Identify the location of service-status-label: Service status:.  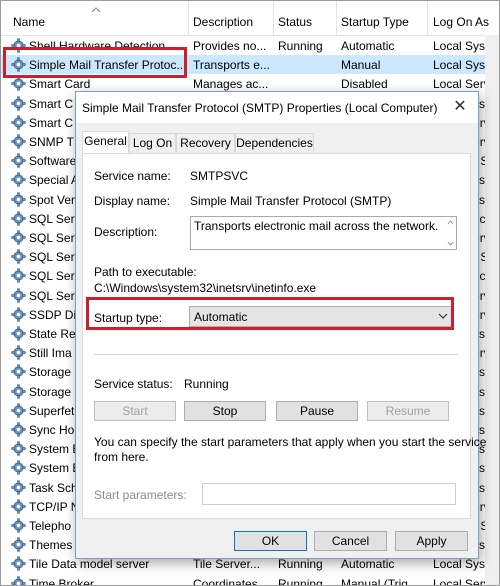
(133, 384).